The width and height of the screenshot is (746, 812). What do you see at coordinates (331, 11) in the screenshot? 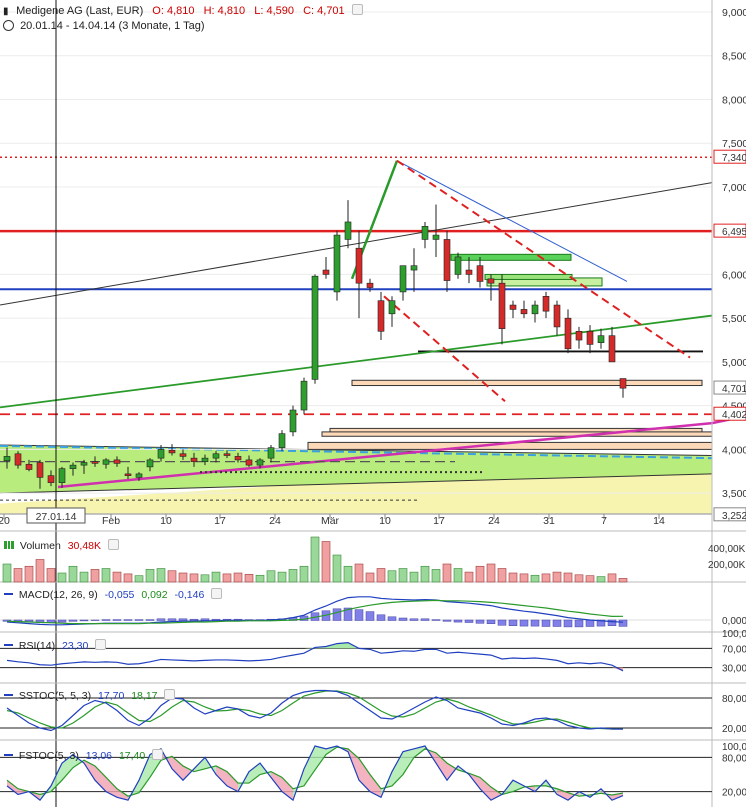
I see `close-value: 4,701` at bounding box center [331, 11].